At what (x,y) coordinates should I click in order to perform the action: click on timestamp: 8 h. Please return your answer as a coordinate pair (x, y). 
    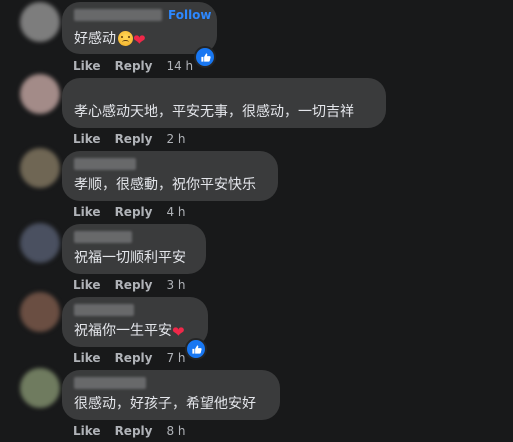
    Looking at the image, I should click on (175, 431).